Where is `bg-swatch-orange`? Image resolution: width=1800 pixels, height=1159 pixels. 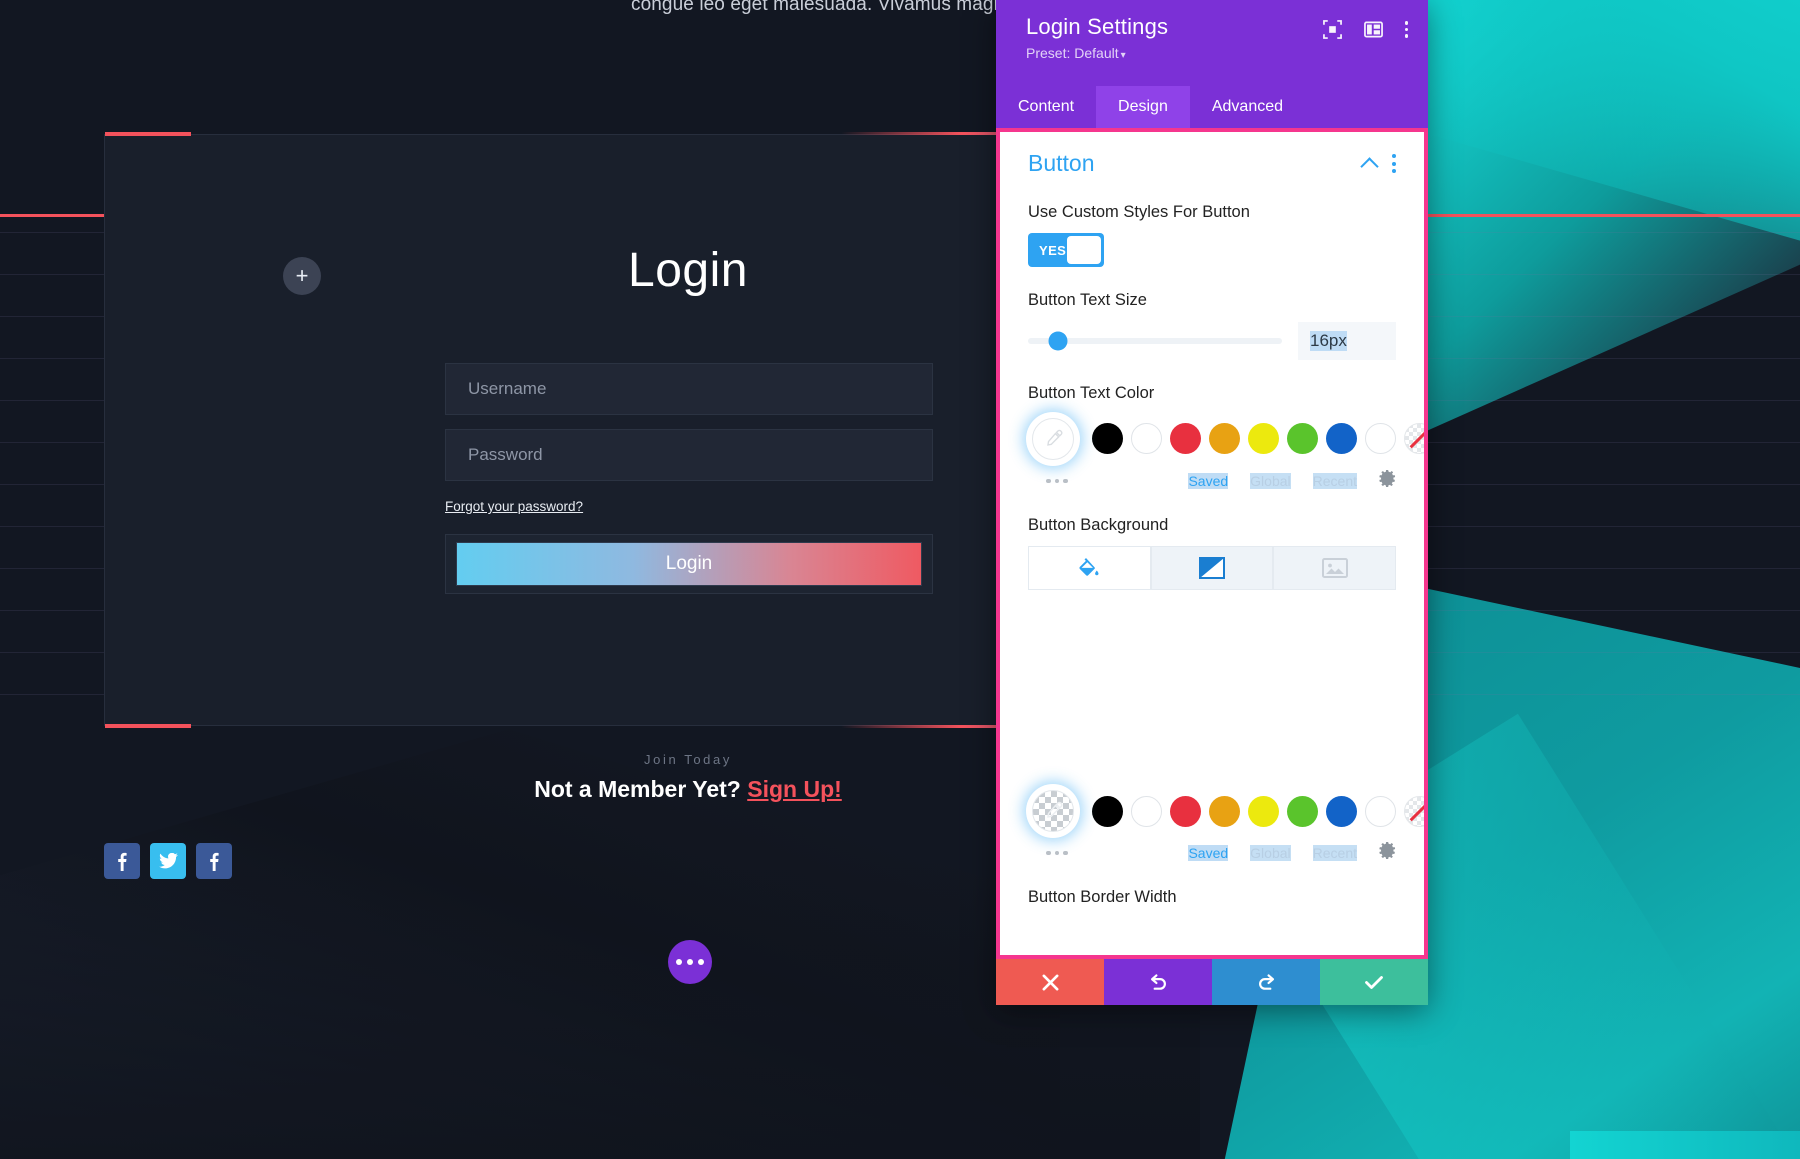
bg-swatch-orange is located at coordinates (1224, 811).